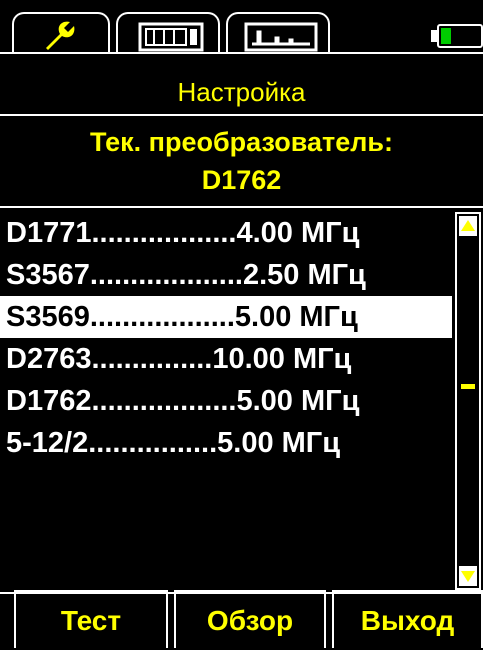 The image size is (483, 650). Describe the element at coordinates (434, 36) in the screenshot. I see `battery-terminal` at that location.